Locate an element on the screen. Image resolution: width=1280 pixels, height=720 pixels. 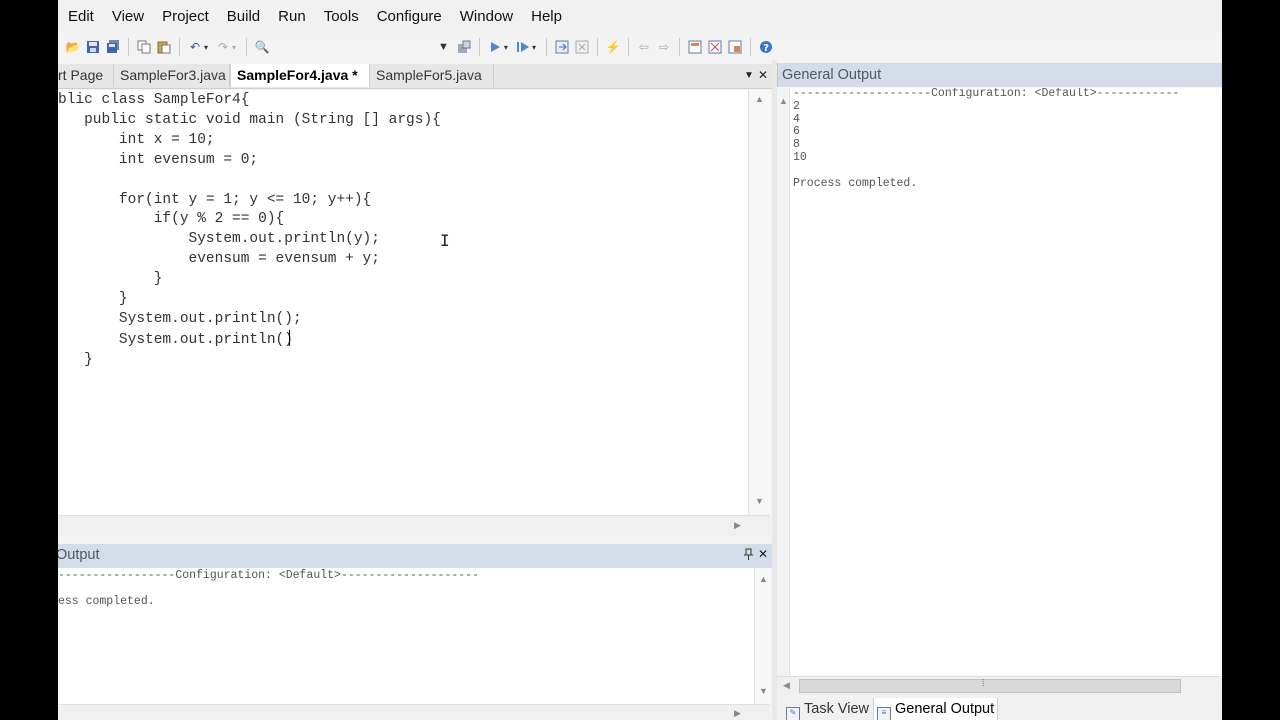
tab-list-dropdown-icon: ▼ is located at coordinates (749, 75).